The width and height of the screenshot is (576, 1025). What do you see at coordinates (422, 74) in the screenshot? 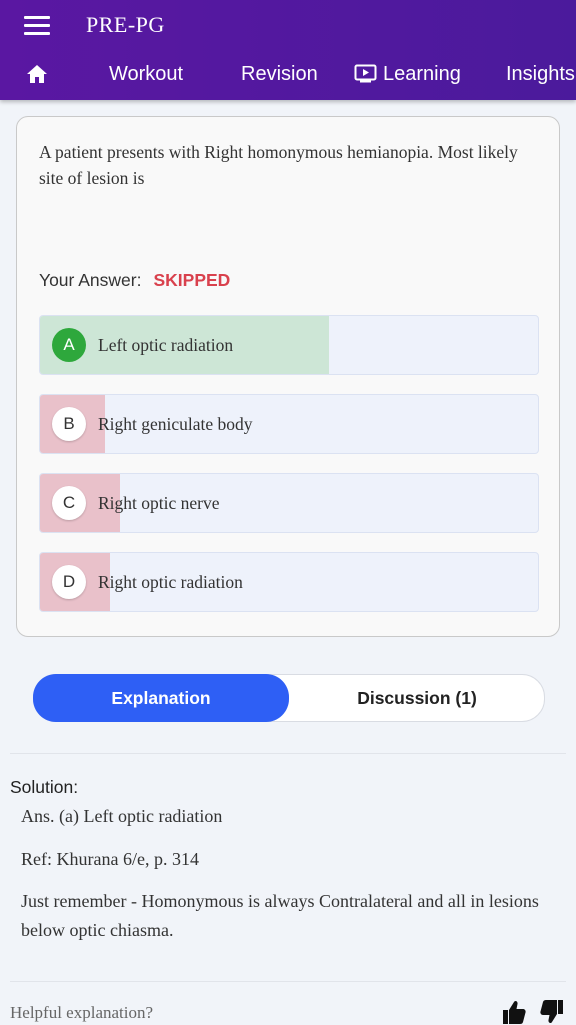
I see `nav-item-learning-label: Learning` at bounding box center [422, 74].